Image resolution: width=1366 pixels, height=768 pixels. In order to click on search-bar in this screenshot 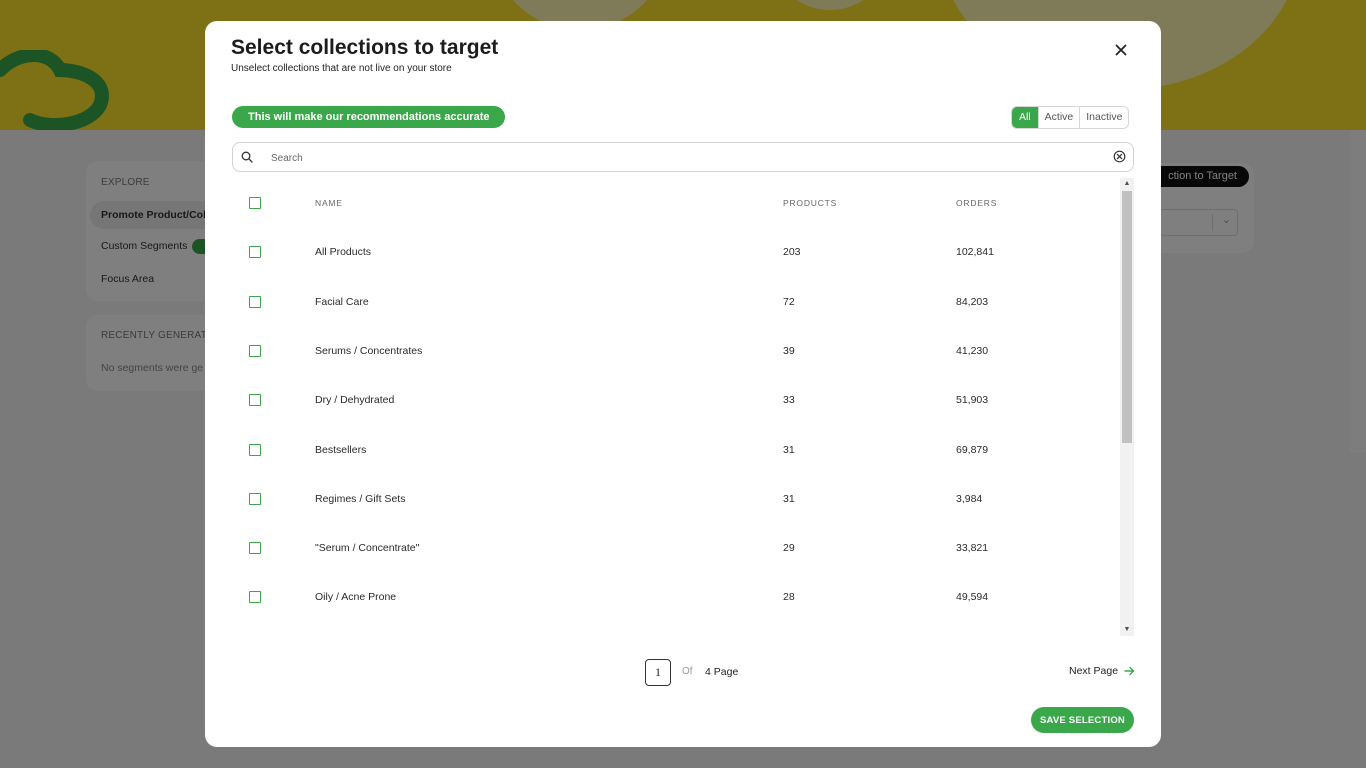, I will do `click(683, 157)`.